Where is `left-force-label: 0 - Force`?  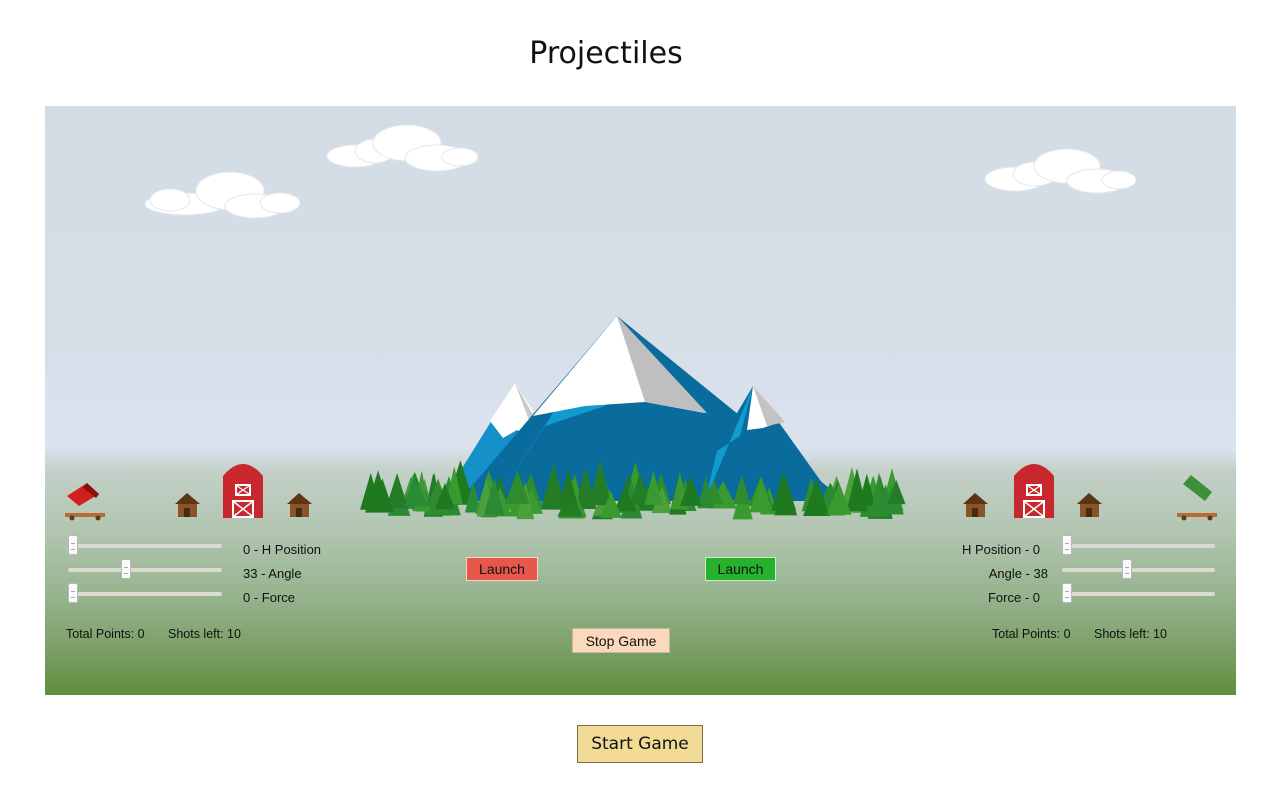 left-force-label: 0 - Force is located at coordinates (269, 597).